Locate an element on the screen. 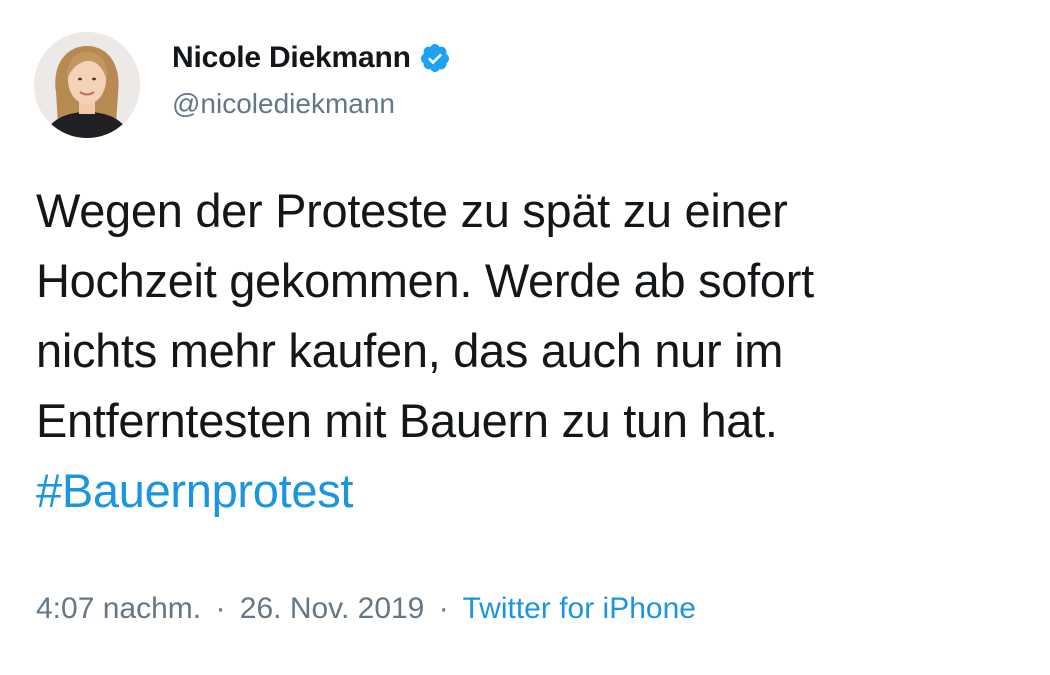 The width and height of the screenshot is (1050, 675). avatar is located at coordinates (87, 85).